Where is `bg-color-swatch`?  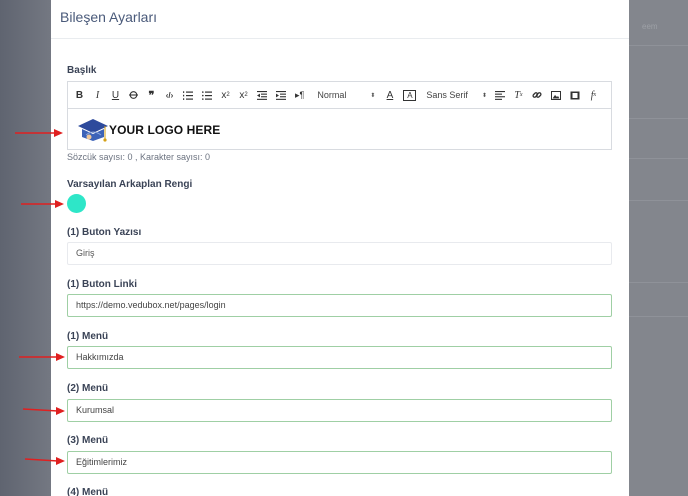 bg-color-swatch is located at coordinates (76, 203).